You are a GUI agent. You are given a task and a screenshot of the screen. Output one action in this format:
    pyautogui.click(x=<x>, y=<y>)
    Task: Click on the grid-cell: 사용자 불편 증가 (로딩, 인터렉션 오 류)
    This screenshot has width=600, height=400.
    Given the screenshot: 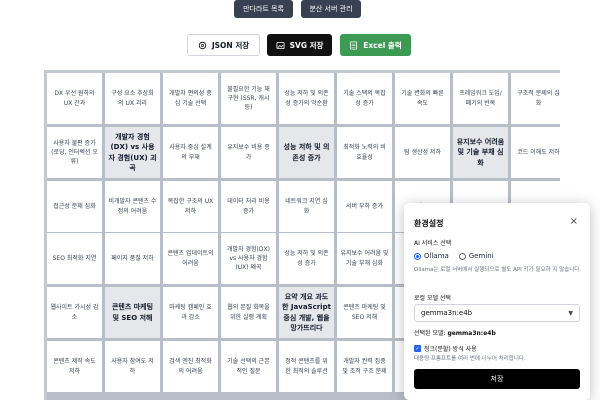 What is the action you would take?
    pyautogui.click(x=74, y=152)
    